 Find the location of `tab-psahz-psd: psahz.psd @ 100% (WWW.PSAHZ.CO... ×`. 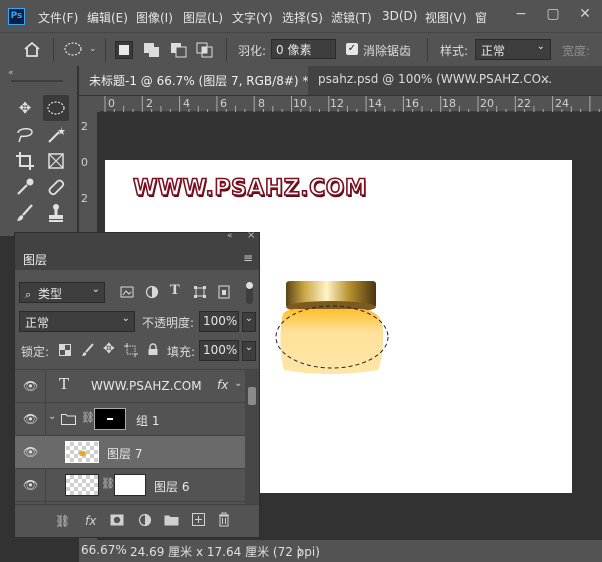

tab-psahz-psd: psahz.psd @ 100% (WWW.PSAHZ.CO... × is located at coordinates (433, 80).